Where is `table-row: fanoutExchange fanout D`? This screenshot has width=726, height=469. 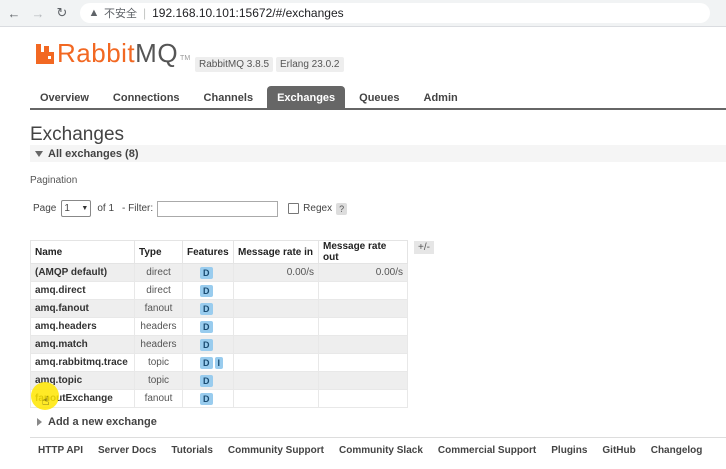
table-row: fanoutExchange fanout D is located at coordinates (219, 398).